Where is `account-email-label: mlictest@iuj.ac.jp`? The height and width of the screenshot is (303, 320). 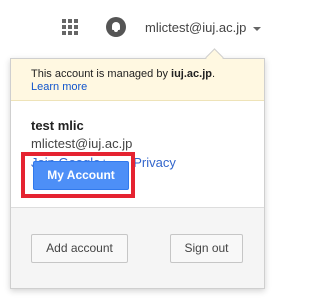 account-email-label: mlictest@iuj.ac.jp is located at coordinates (196, 27).